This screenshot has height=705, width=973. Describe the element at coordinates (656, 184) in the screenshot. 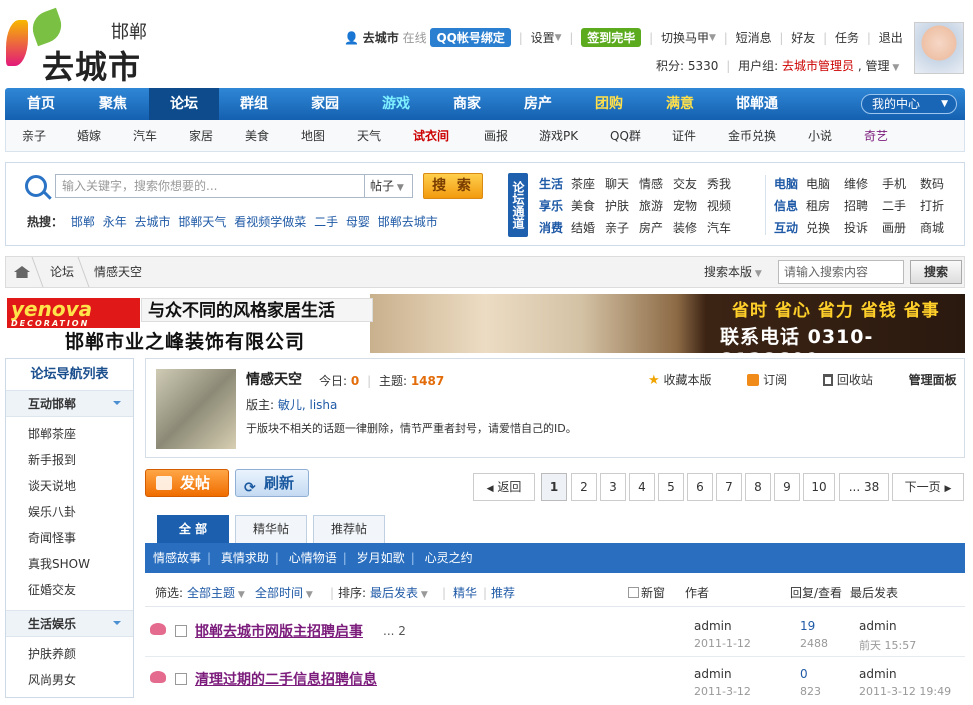

I see `channel-link: 情感` at that location.